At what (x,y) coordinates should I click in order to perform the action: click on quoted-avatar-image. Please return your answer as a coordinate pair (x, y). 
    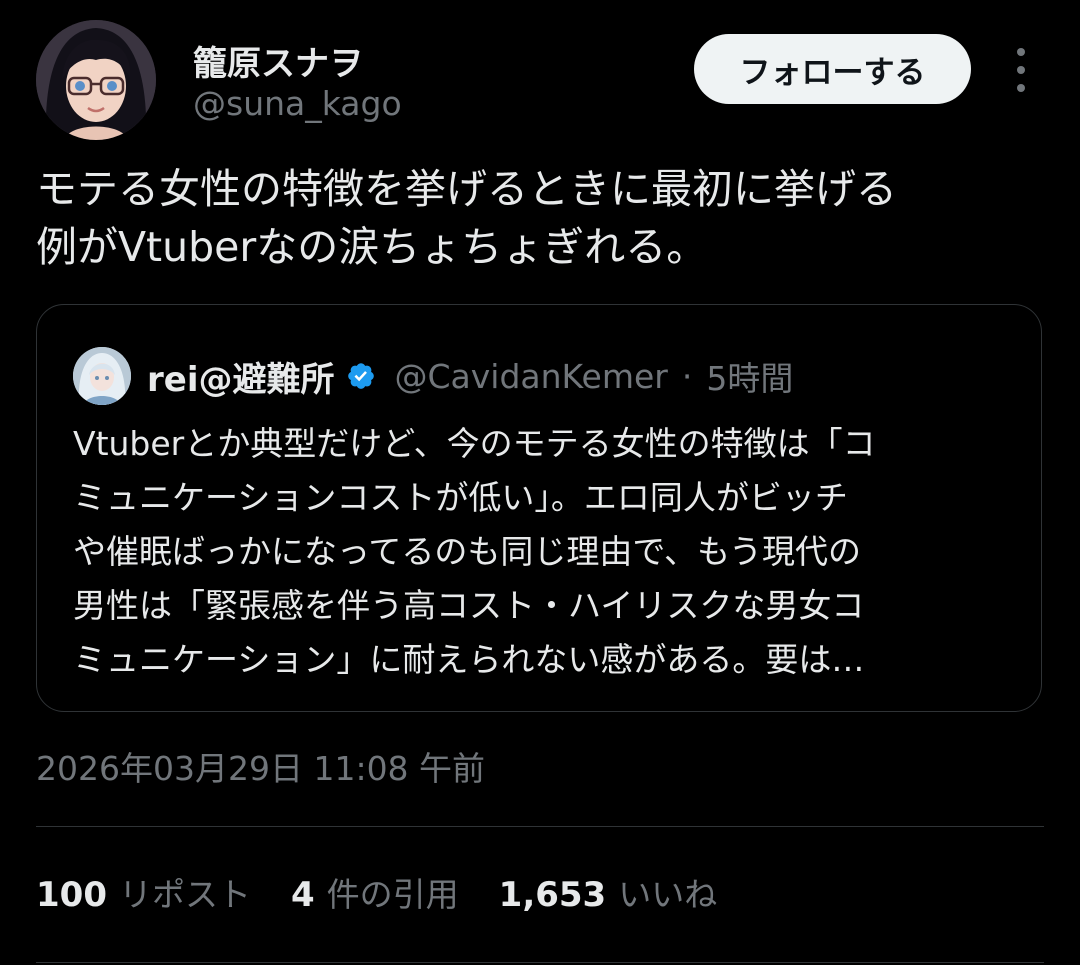
    Looking at the image, I should click on (102, 376).